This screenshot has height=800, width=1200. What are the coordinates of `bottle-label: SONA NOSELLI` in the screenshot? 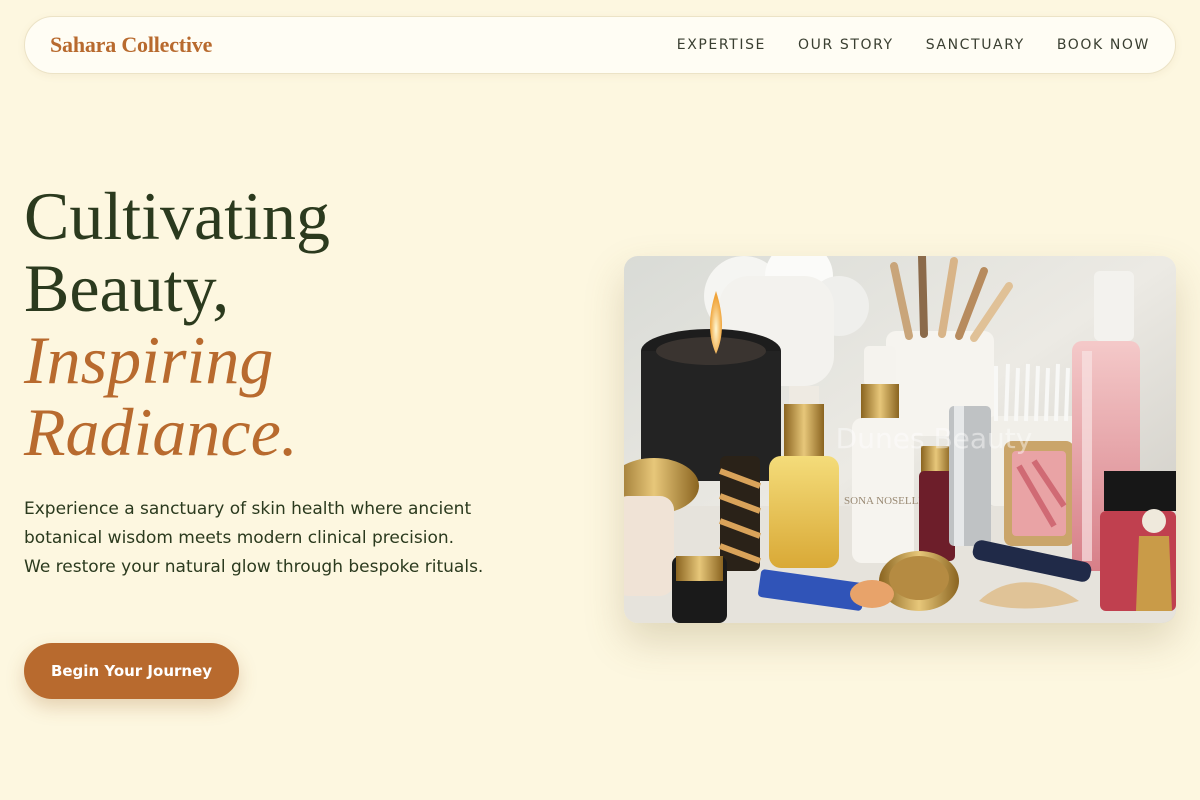 It's located at (883, 501).